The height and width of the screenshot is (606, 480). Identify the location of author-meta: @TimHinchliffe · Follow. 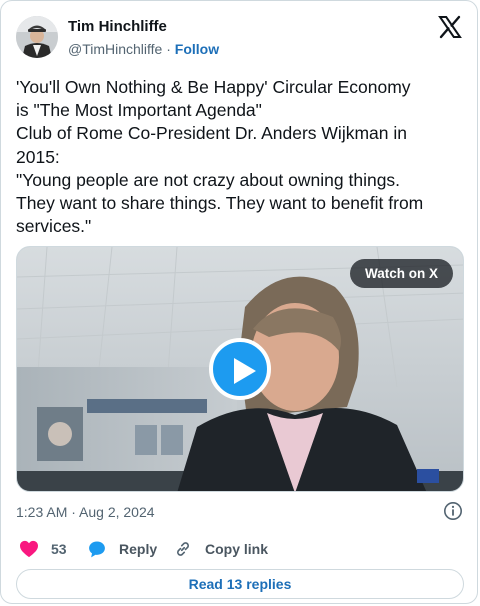
(143, 49).